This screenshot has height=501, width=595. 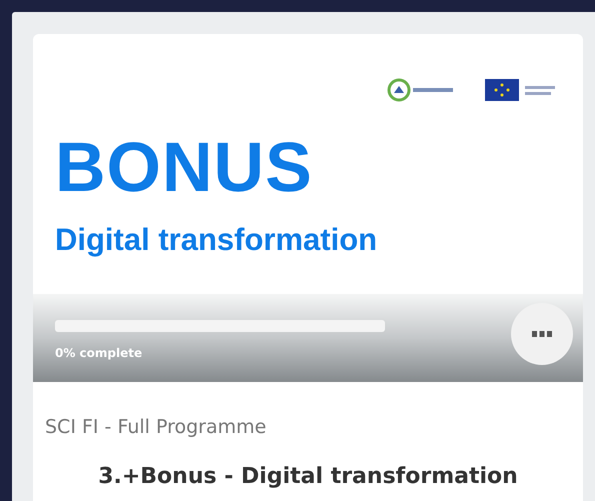 I want to click on banner-heading: BONUS, so click(x=184, y=167).